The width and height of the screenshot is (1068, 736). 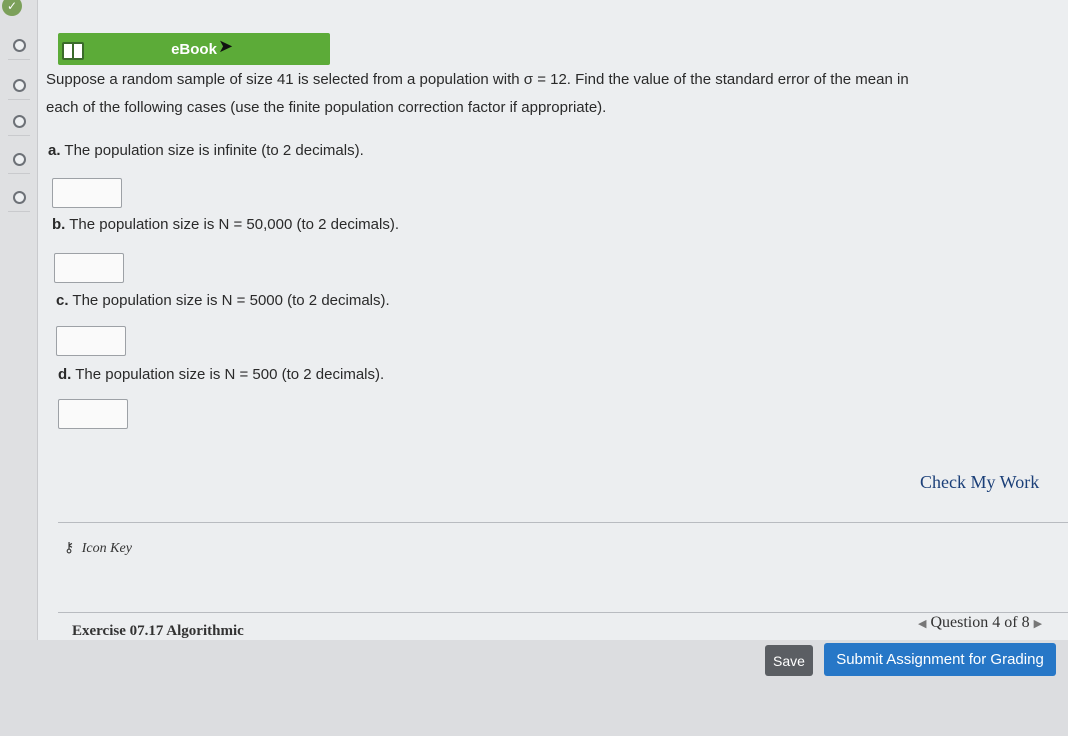 What do you see at coordinates (93, 414) in the screenshot?
I see `answer-input-d` at bounding box center [93, 414].